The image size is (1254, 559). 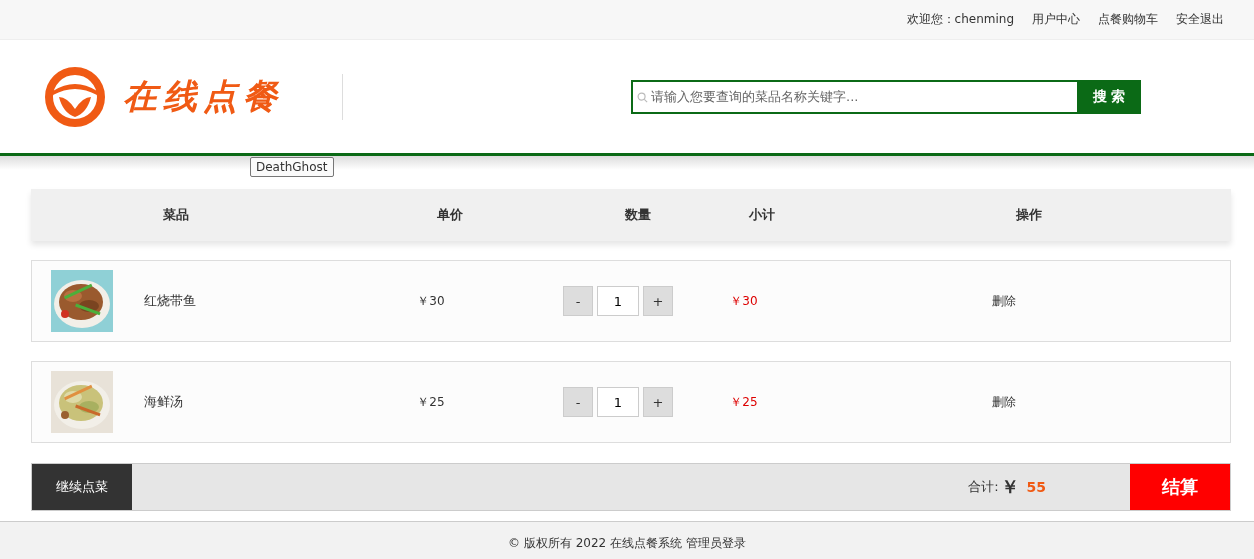 I want to click on column-header: 操作, so click(x=1029, y=215).